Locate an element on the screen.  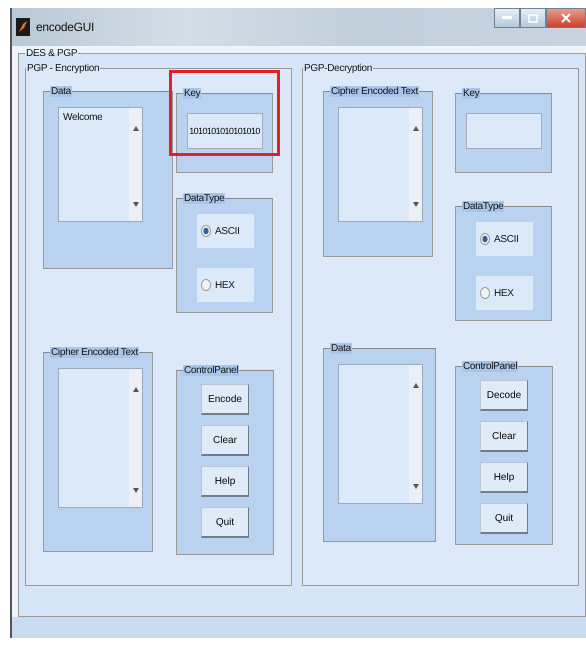
maximize-button is located at coordinates (533, 18).